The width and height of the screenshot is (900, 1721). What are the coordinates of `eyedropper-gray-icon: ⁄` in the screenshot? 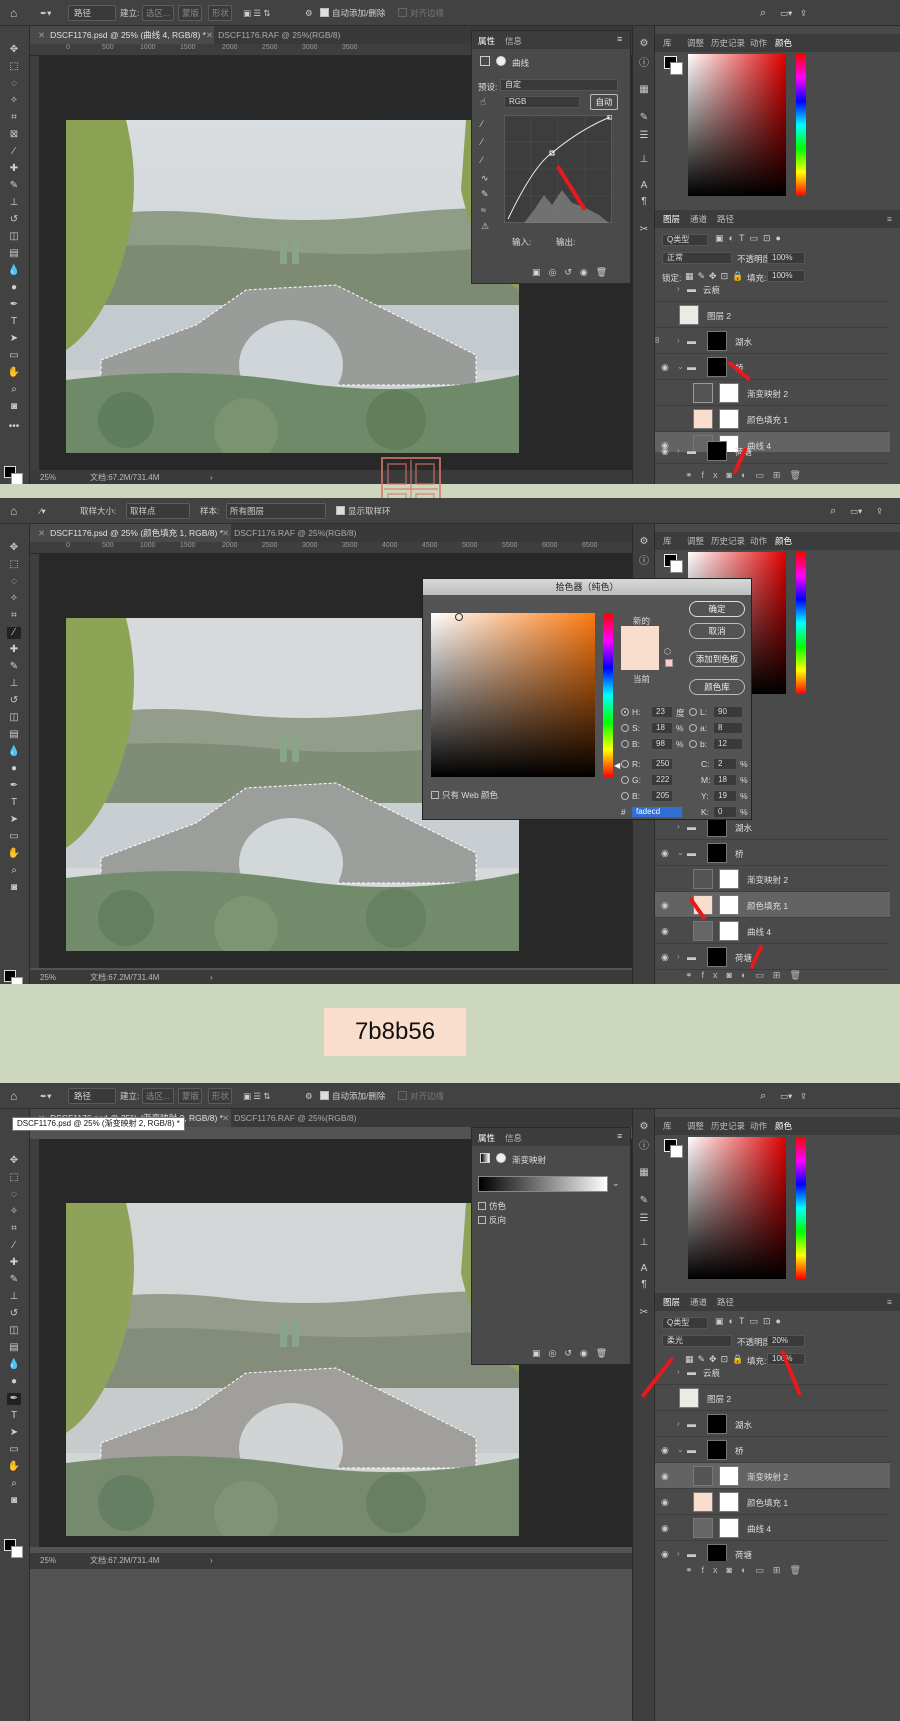 It's located at (482, 142).